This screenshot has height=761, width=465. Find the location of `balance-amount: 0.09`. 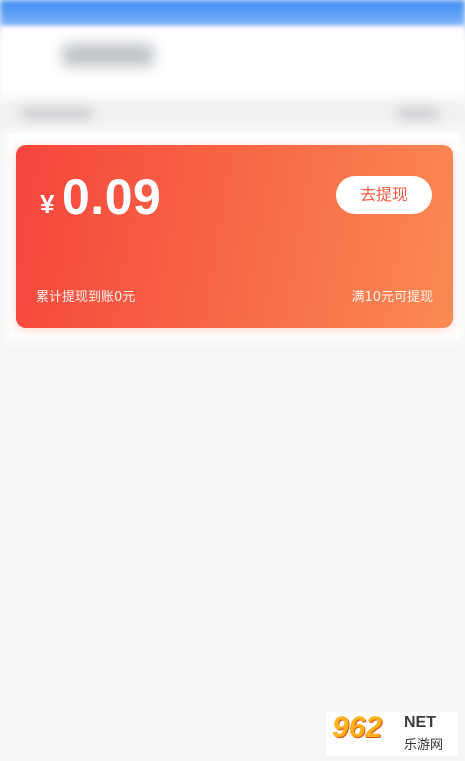

balance-amount: 0.09 is located at coordinates (112, 197).